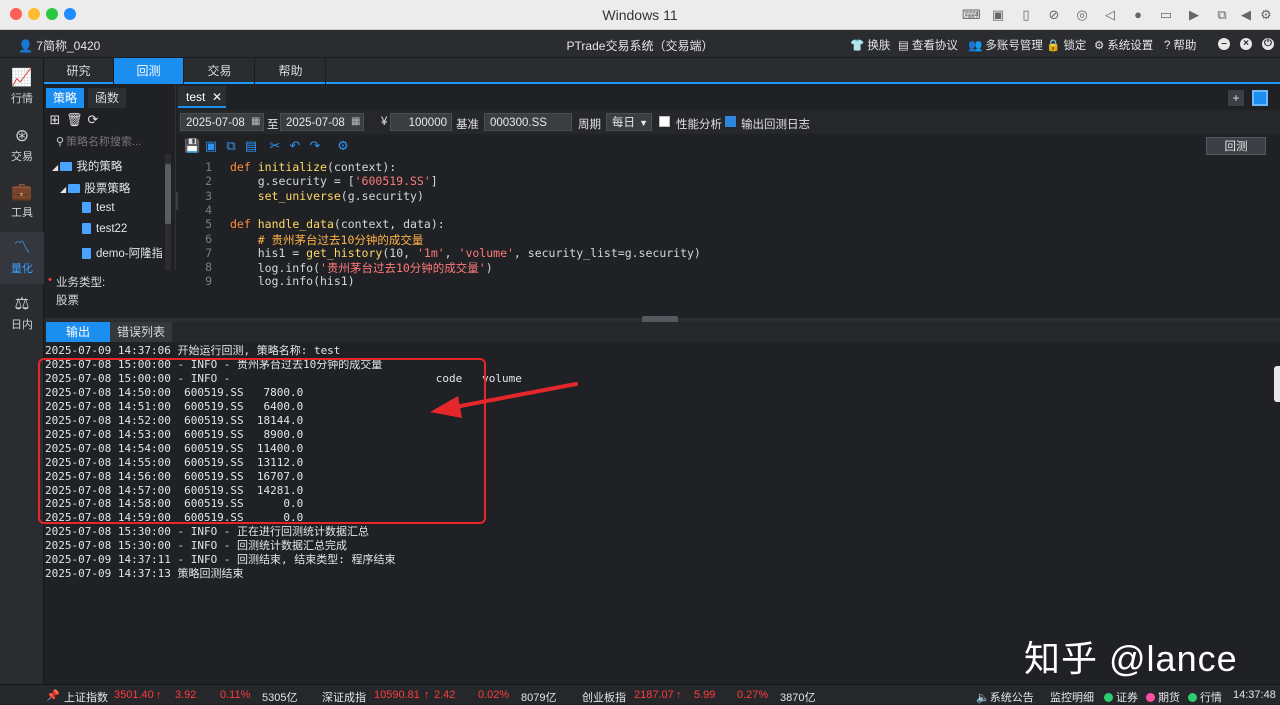  What do you see at coordinates (1268, 44) in the screenshot?
I see `power-icon: ⏻` at bounding box center [1268, 44].